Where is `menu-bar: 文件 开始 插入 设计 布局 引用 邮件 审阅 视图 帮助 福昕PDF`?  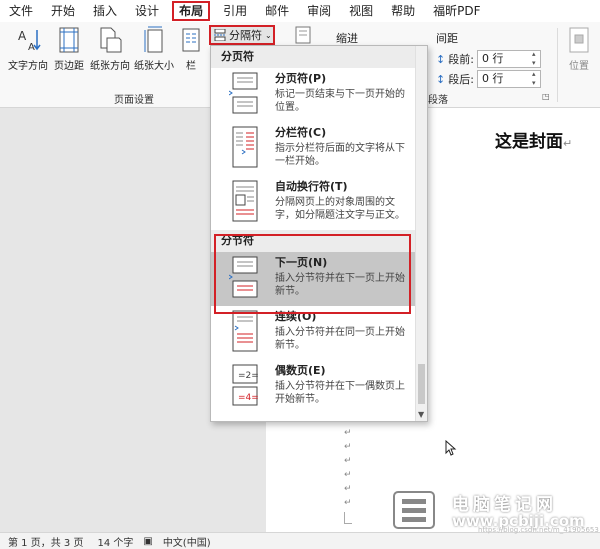
menu-bar: 文件 开始 插入 设计 布局 引用 邮件 审阅 视图 帮助 福昕PDF is located at coordinates (300, 11).